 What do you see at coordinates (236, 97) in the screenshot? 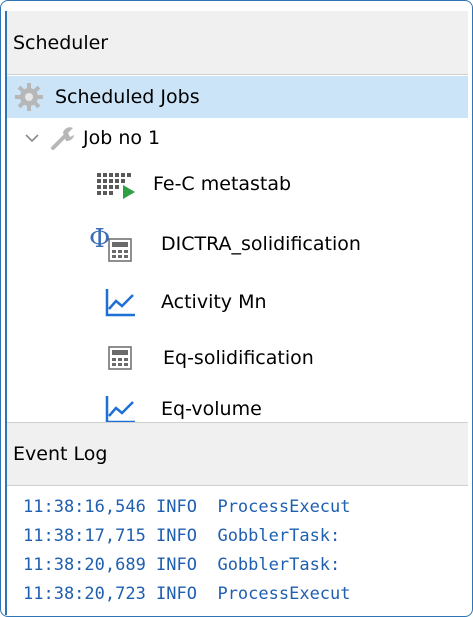
I see `tree-root-scheduled-jobs: Scheduled Jobs` at bounding box center [236, 97].